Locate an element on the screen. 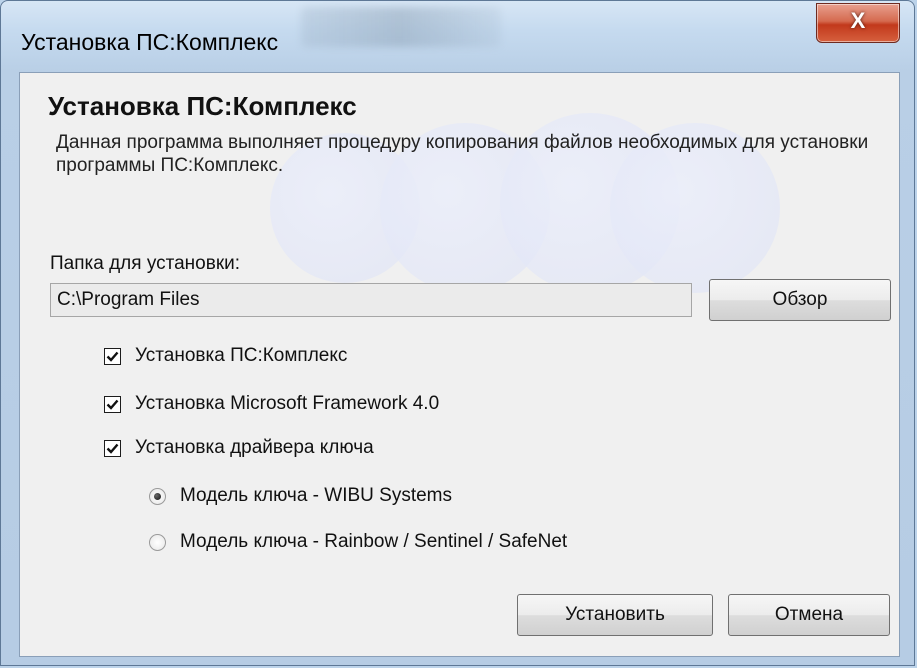 Image resolution: width=917 pixels, height=668 pixels. install-framework-checkbox is located at coordinates (112, 404).